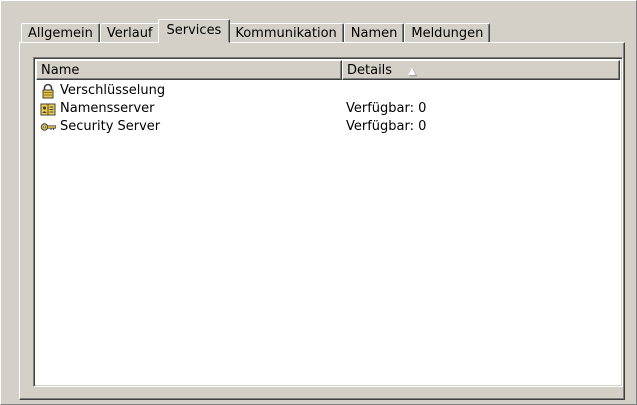  I want to click on list-item: Verschlüsselung, so click(328, 91).